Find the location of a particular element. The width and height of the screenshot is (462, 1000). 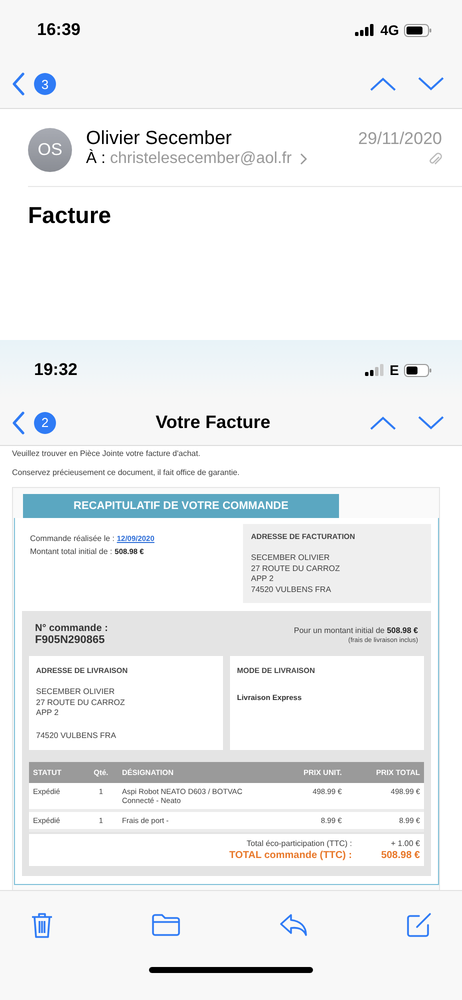

reply-icon is located at coordinates (293, 925).